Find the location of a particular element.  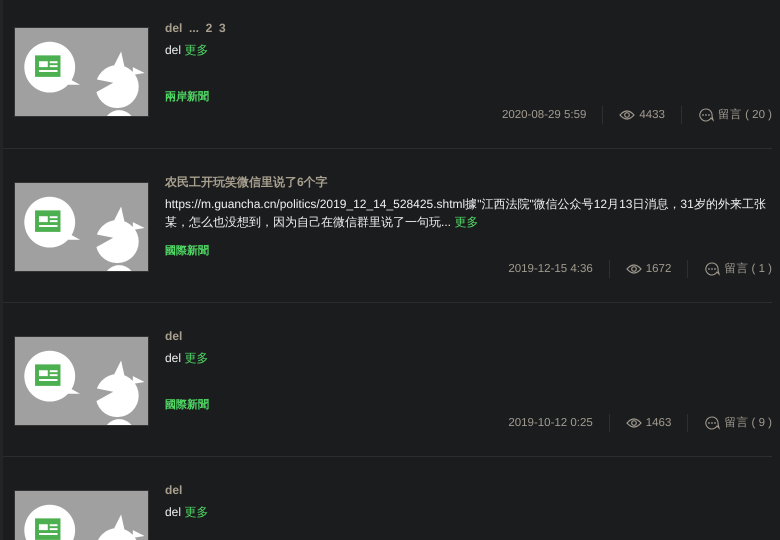

post-excerpt: https://m.guancha.cn/politics/2019_12_14_528425.shtml據"江西法院"微信公众号12月13日消息，31岁的外来工张某，怎么也没想到，因为自己在微信群里说了一句玩... 更多 is located at coordinates (466, 213).